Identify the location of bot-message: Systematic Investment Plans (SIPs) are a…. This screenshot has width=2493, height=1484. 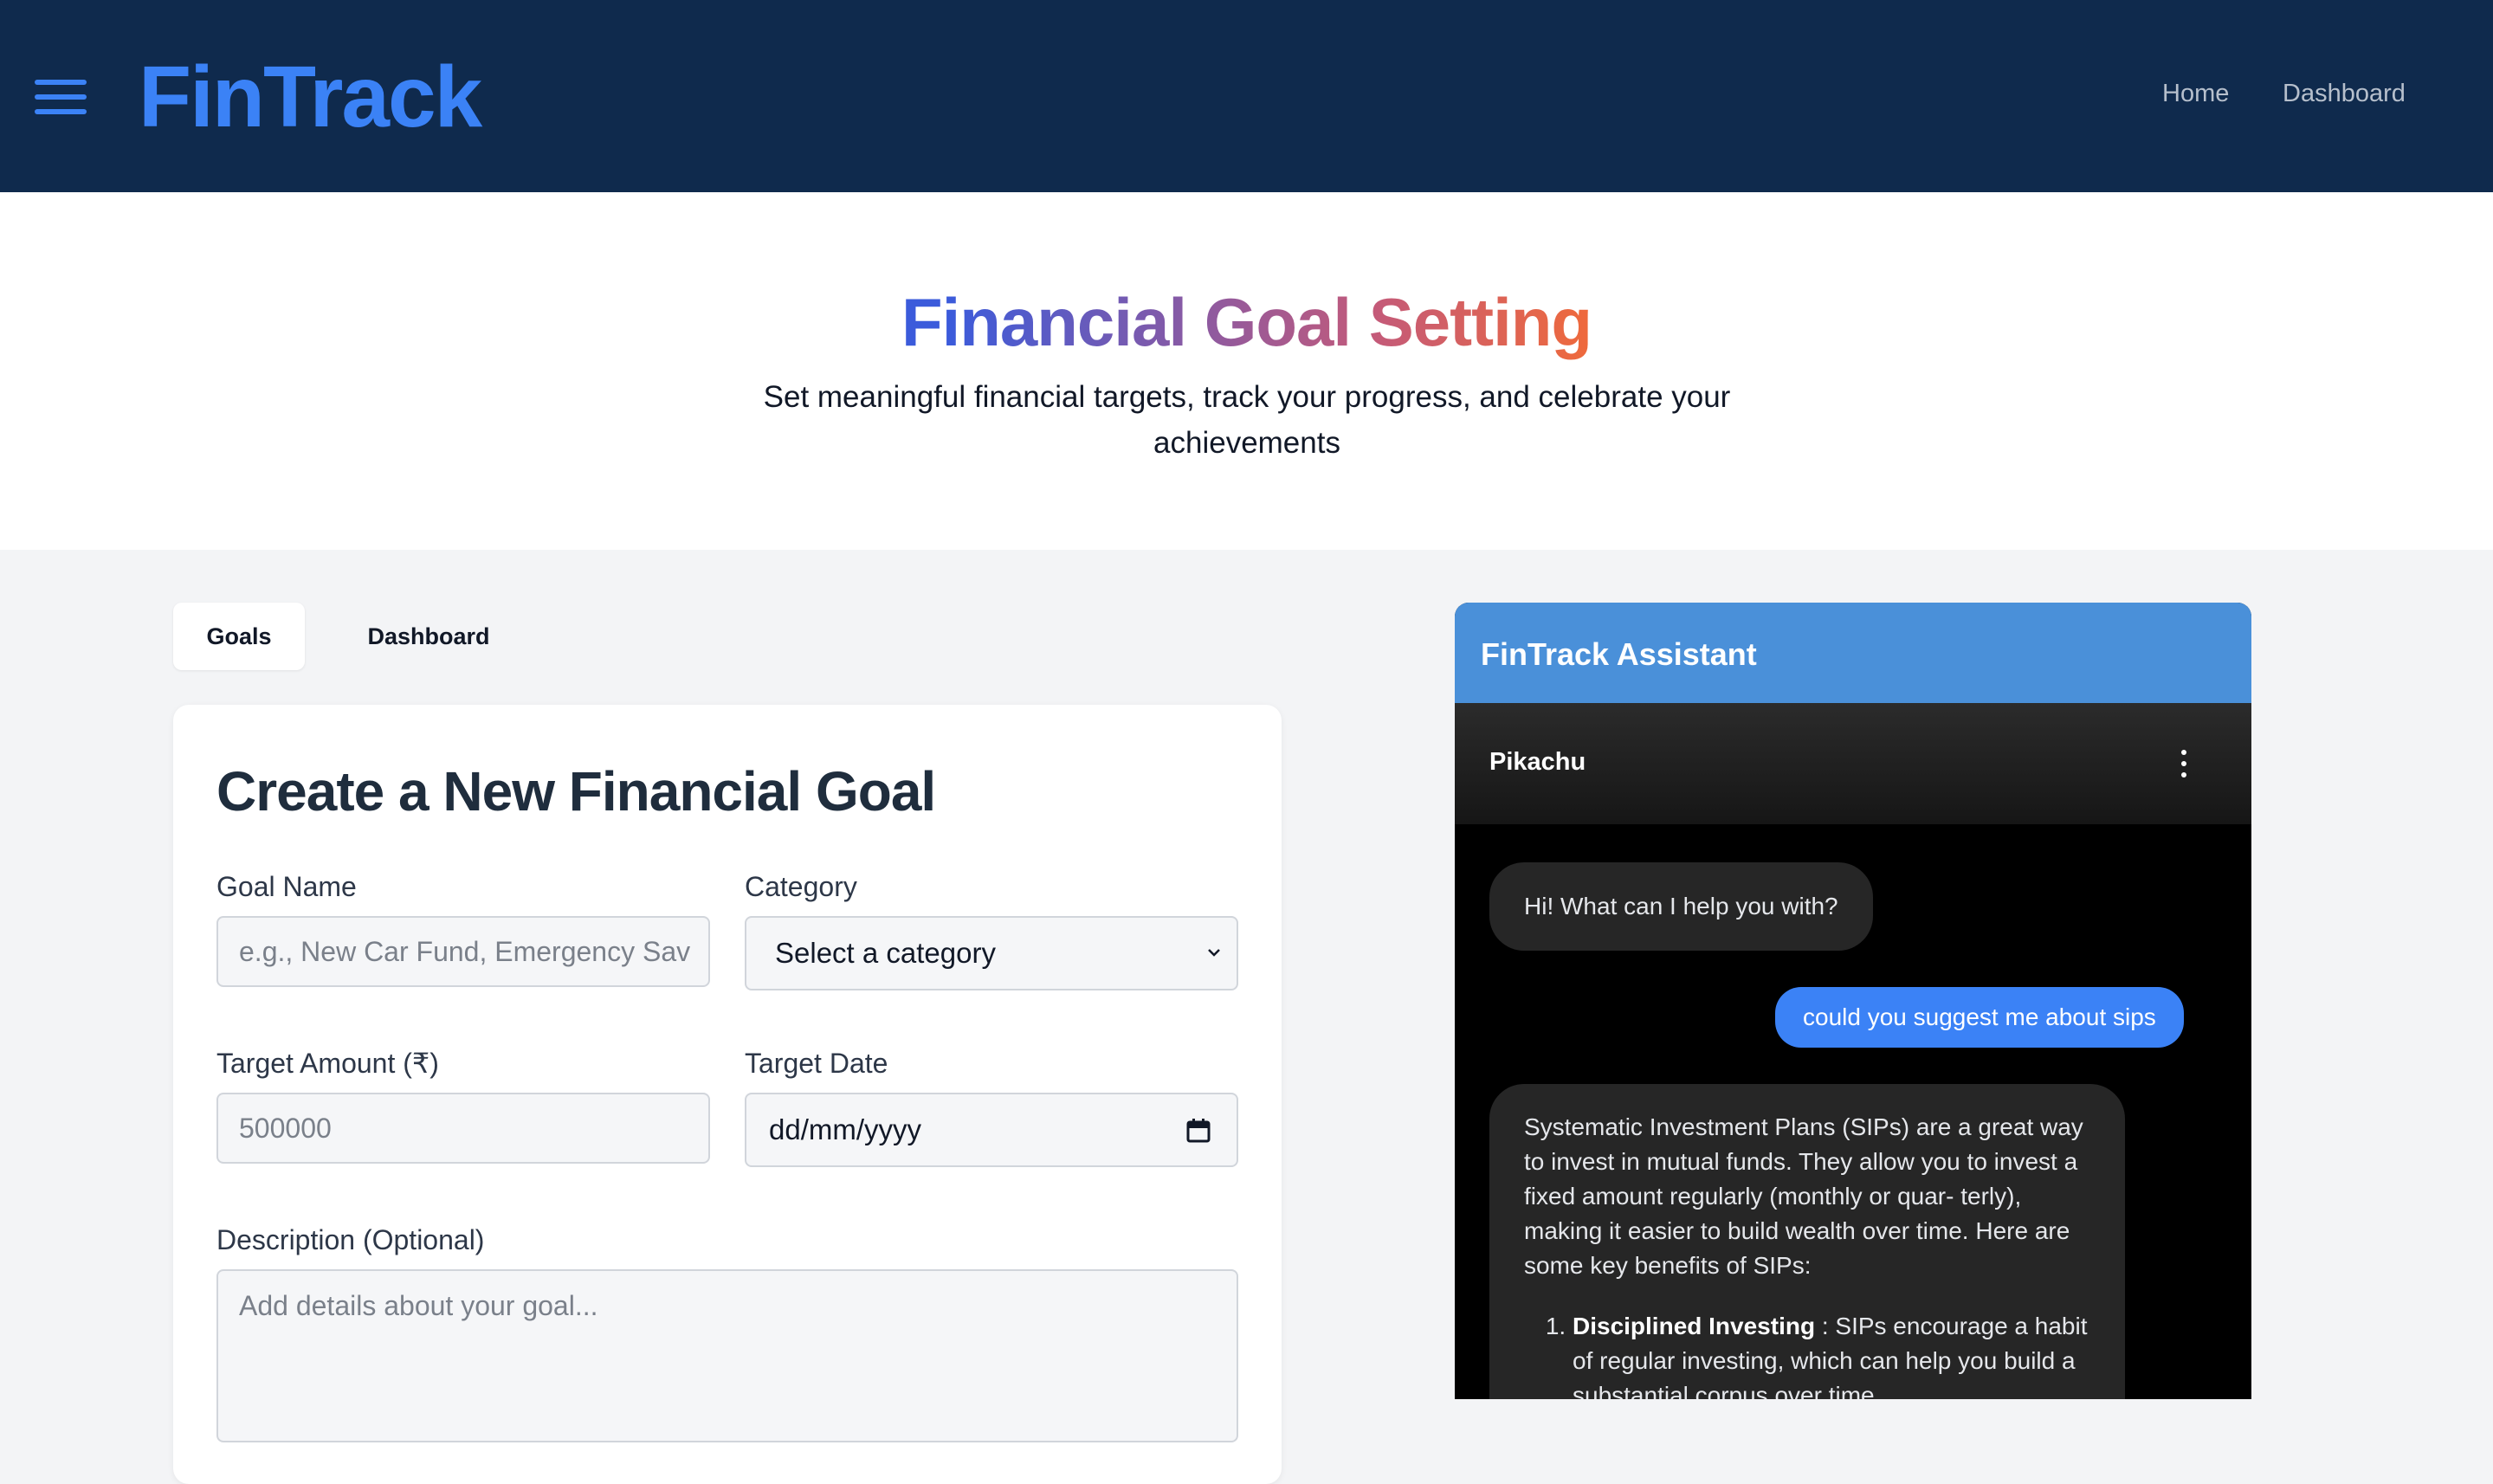
(1807, 1241).